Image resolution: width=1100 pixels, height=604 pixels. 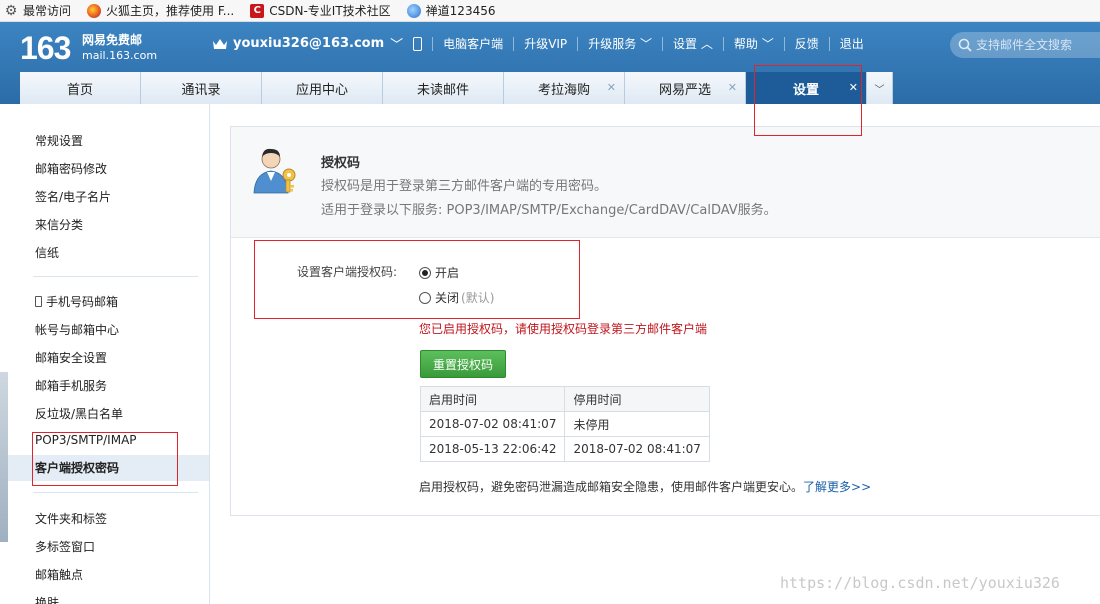 I want to click on table-header-row: 启用时间 停用时间, so click(x=564, y=399).